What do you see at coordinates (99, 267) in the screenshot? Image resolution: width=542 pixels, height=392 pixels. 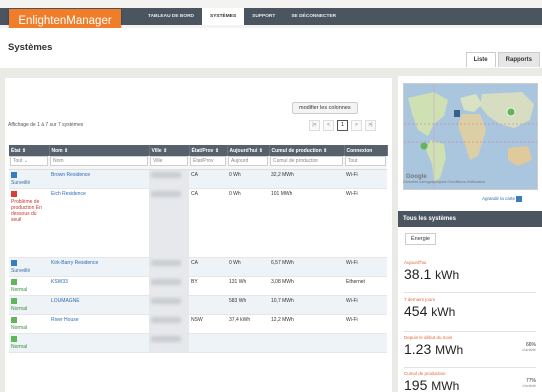 I see `name-cell: Kirk-Barry Residence` at bounding box center [99, 267].